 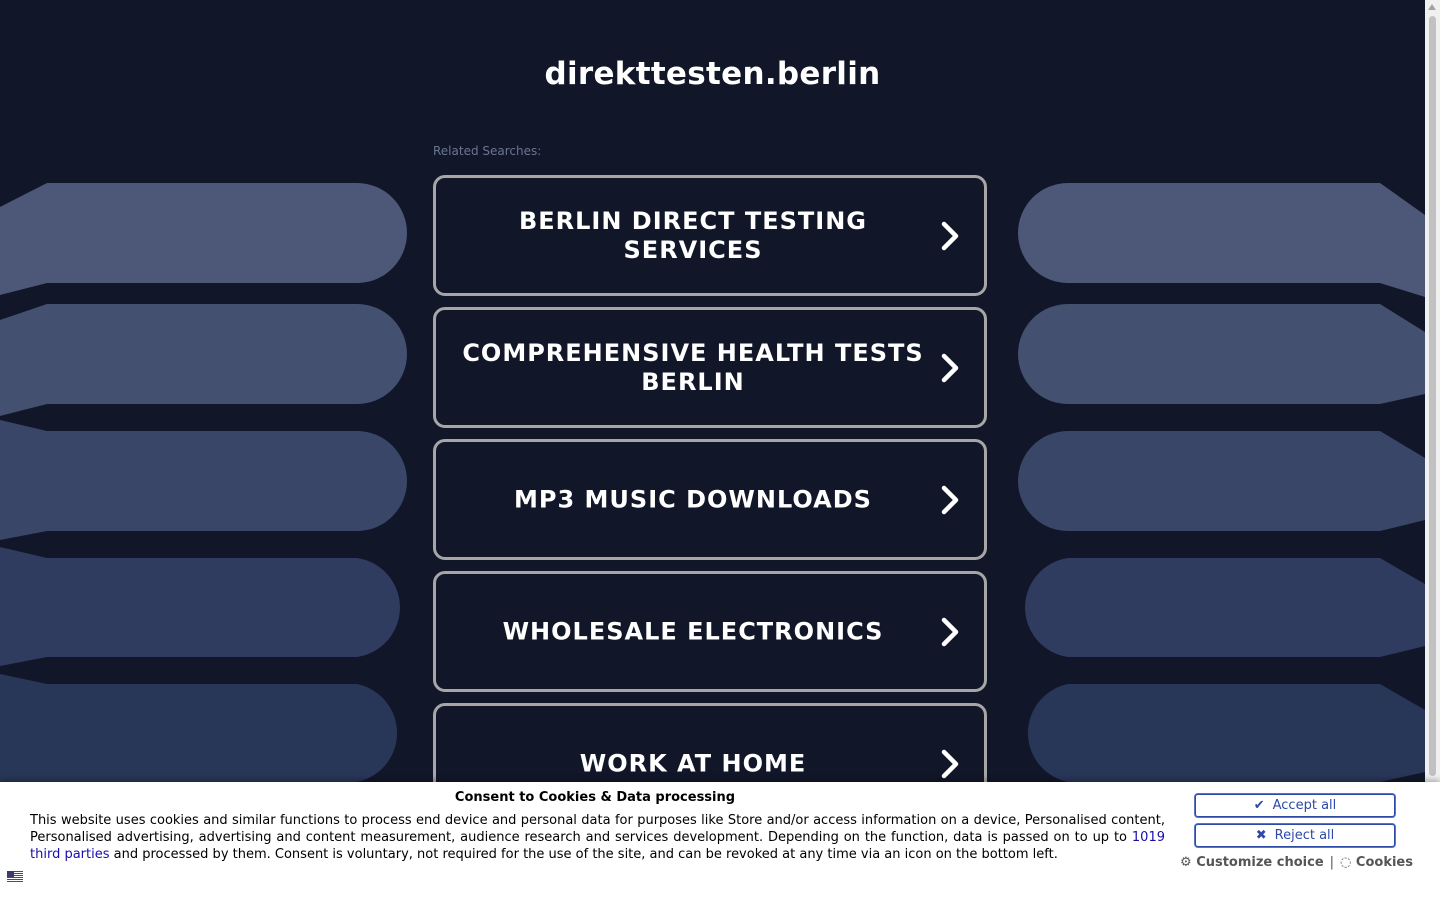 I want to click on consent-footer-links: ⚙ Customize choice | ◌ Cookies, so click(x=1300, y=862).